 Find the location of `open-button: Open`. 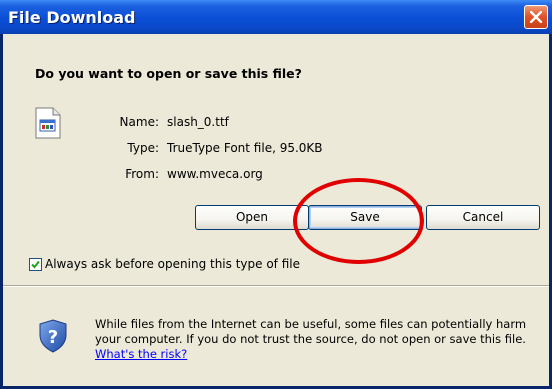

open-button: Open is located at coordinates (252, 217).